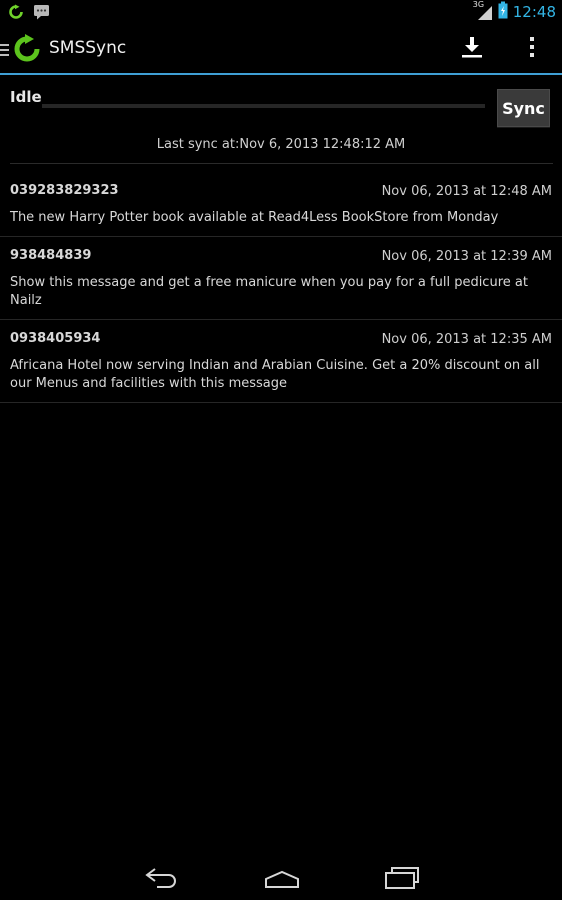 The width and height of the screenshot is (562, 900). What do you see at coordinates (523, 108) in the screenshot?
I see `sync-button: Sync` at bounding box center [523, 108].